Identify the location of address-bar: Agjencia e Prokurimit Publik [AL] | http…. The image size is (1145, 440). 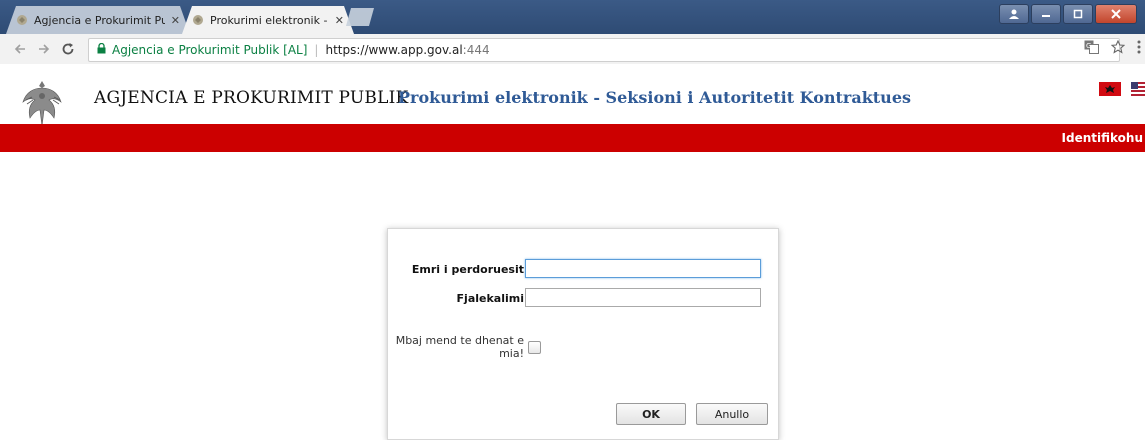
(604, 50).